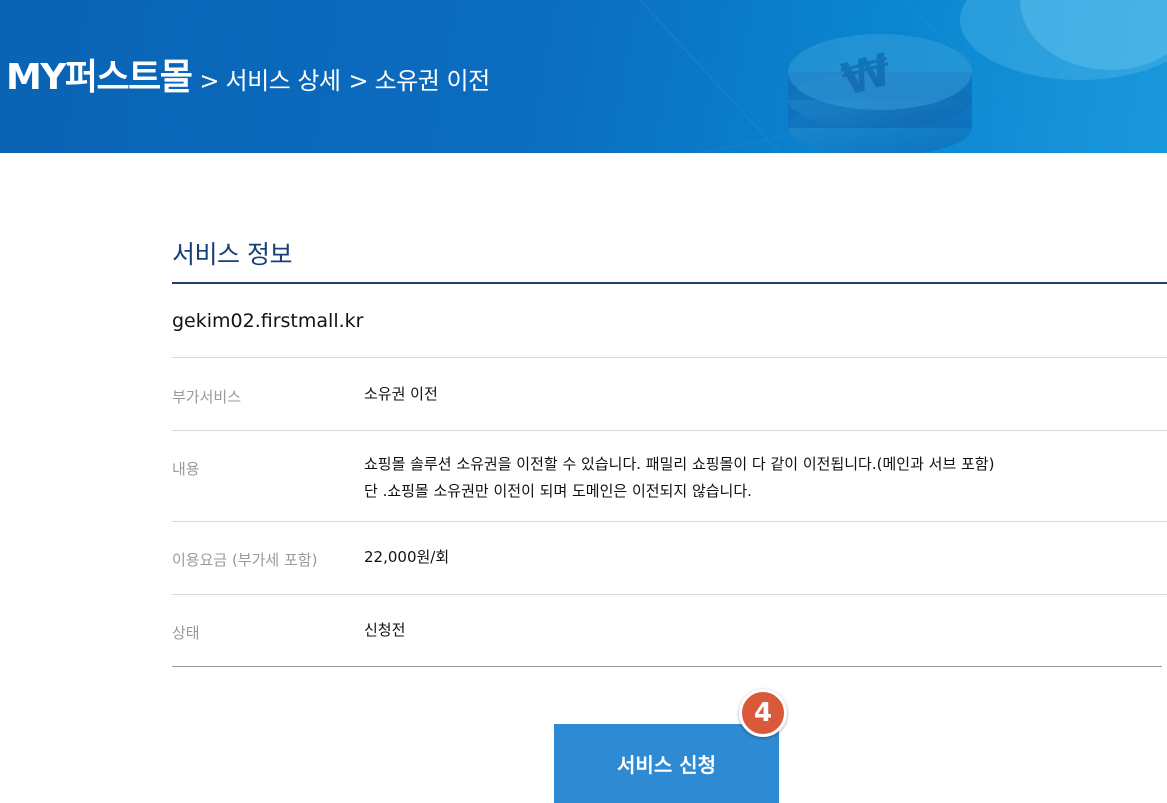 The width and height of the screenshot is (1167, 803). I want to click on step-badge: 4, so click(763, 713).